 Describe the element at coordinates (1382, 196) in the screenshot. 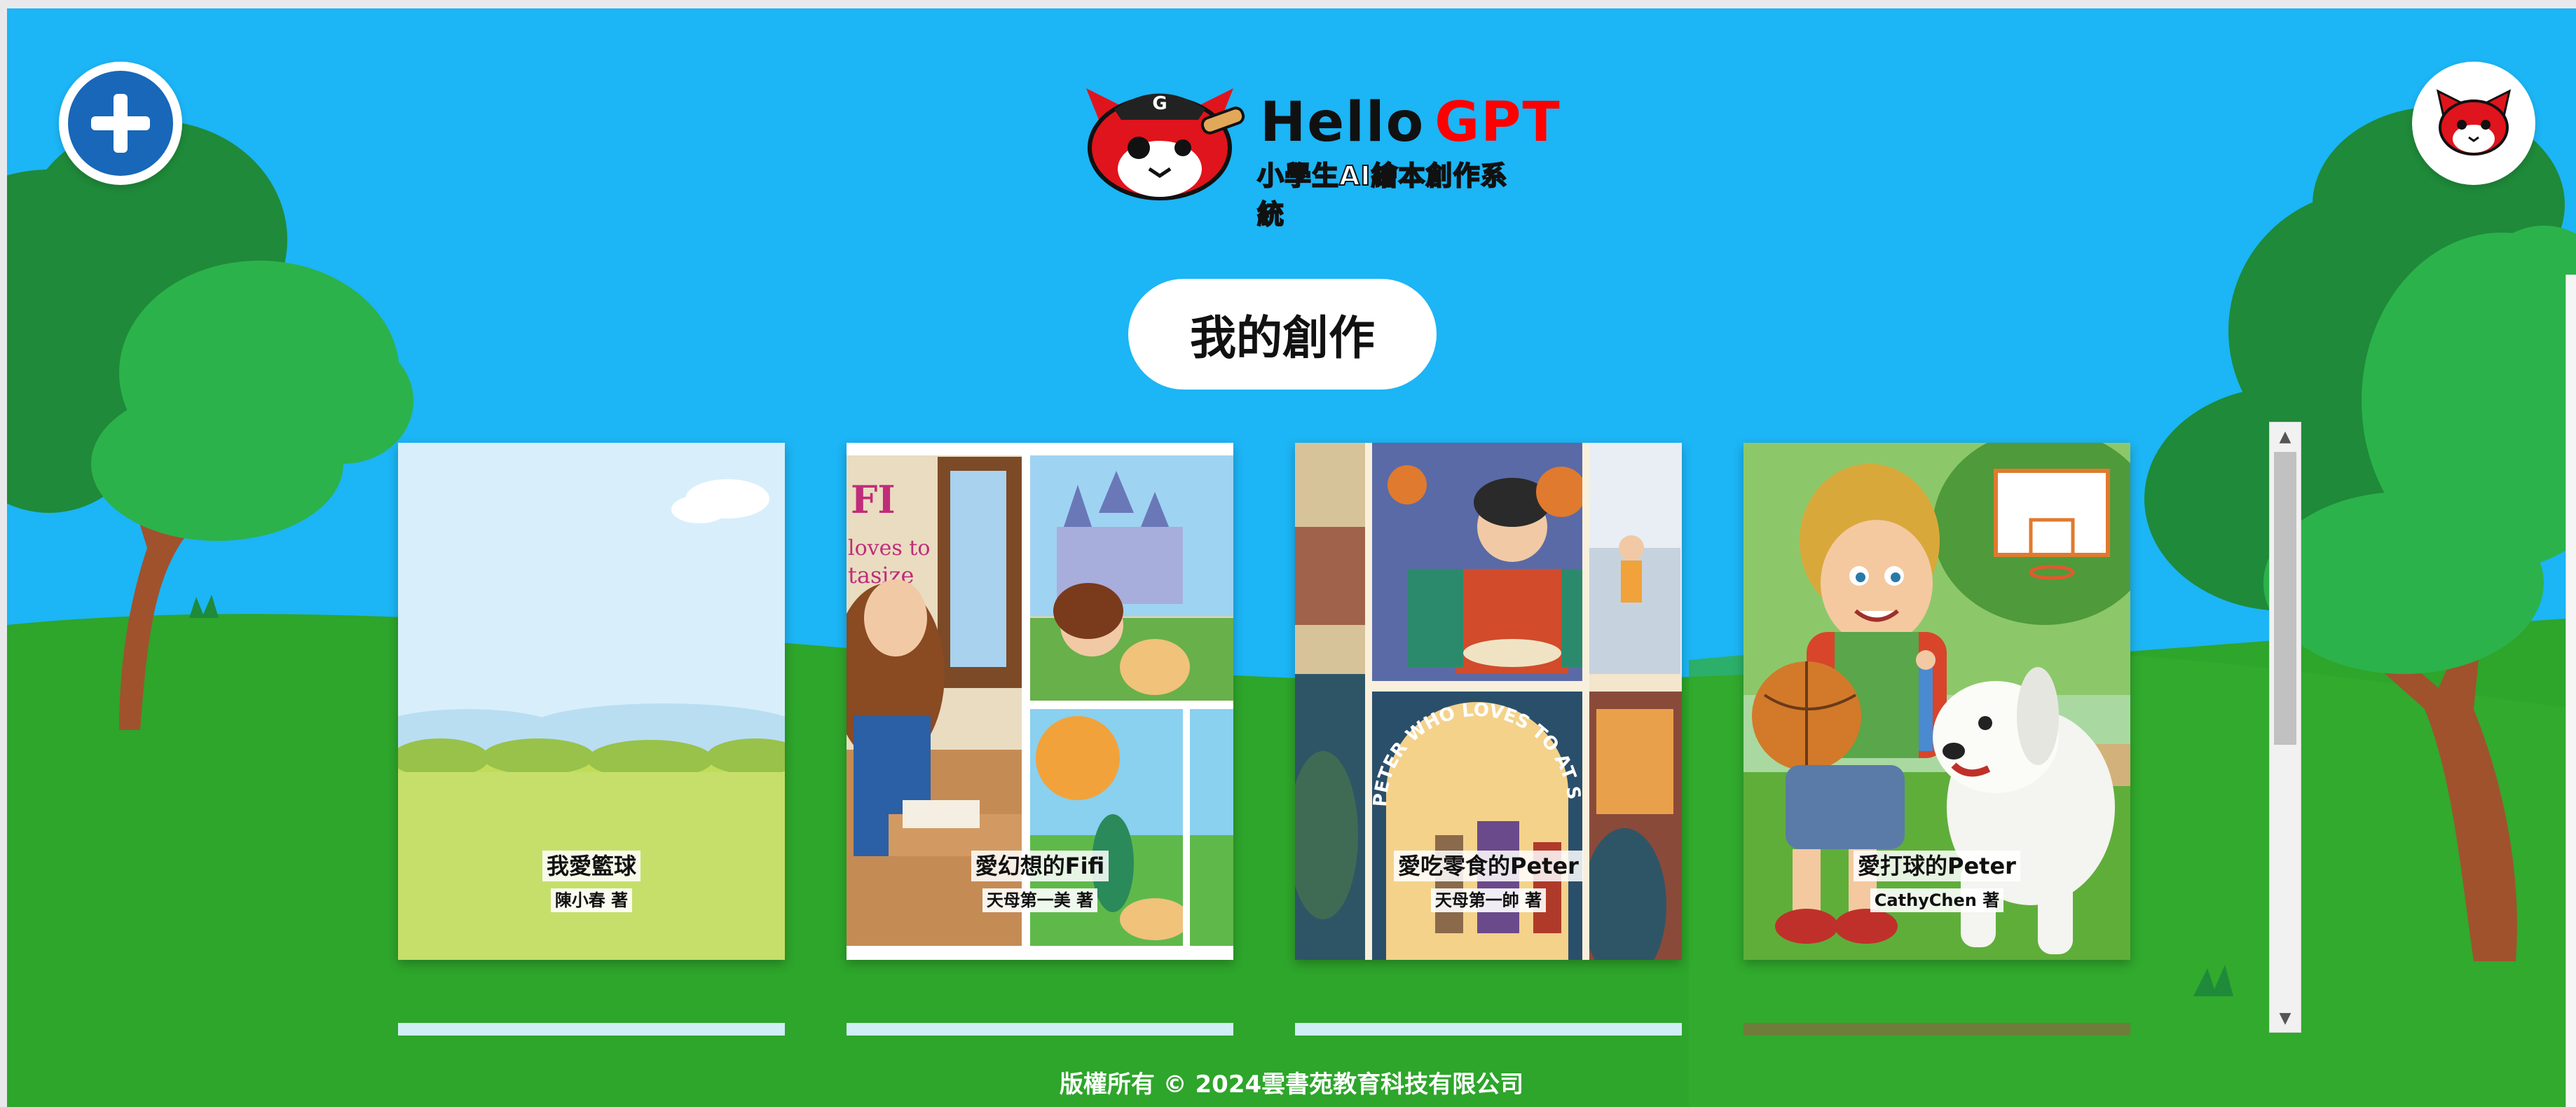

I see `logo-subtitle: 小學生AI繪本創作系統` at that location.